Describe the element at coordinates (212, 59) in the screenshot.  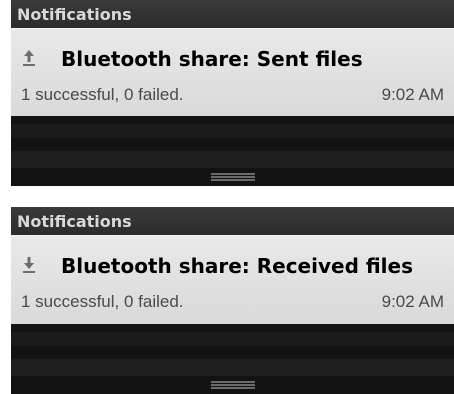
I see `notification-title: Bluetooth share: Sent files` at that location.